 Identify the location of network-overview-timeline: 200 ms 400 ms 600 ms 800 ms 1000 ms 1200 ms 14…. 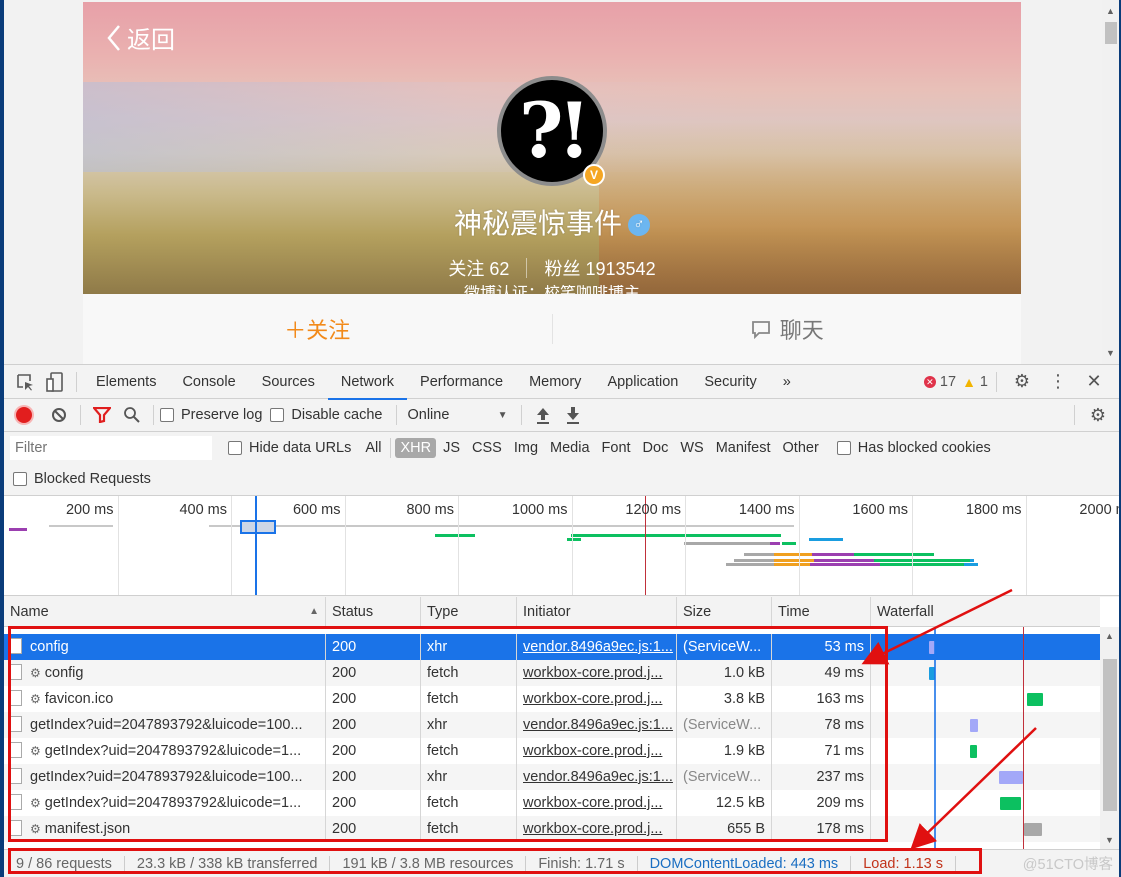
(561, 546).